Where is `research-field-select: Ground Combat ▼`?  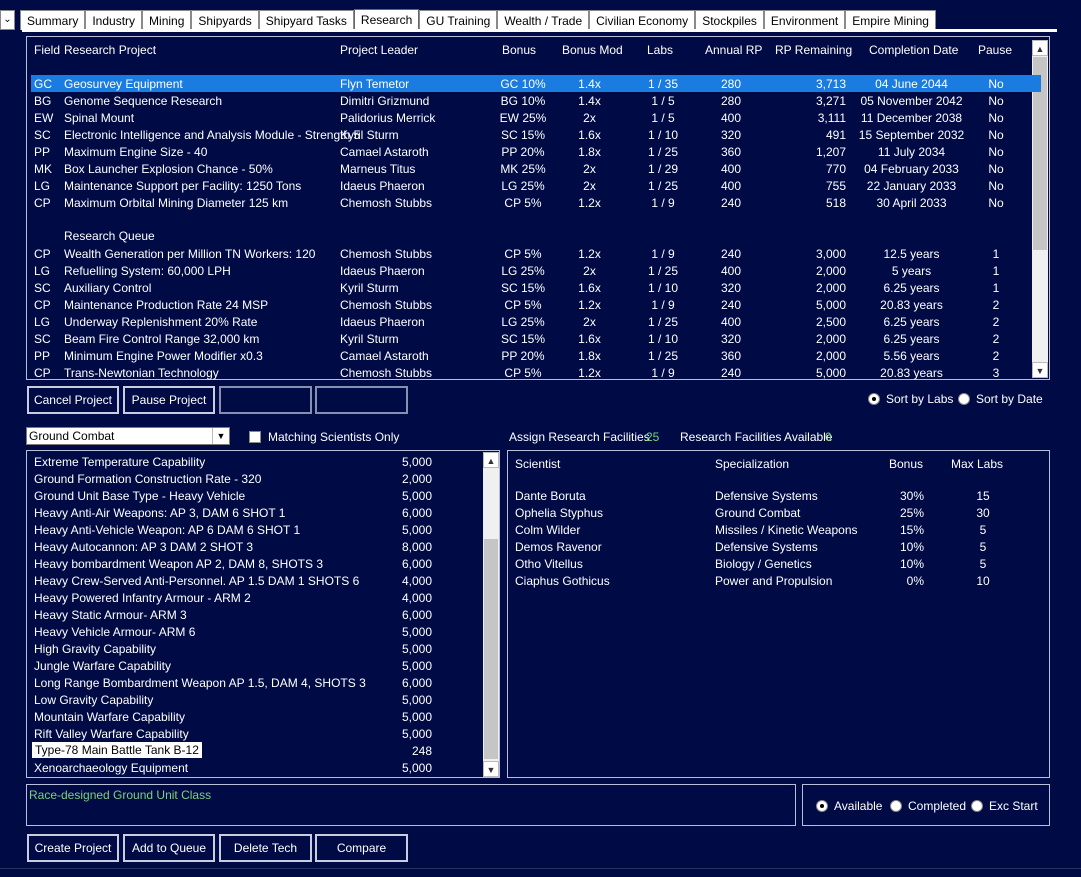
research-field-select: Ground Combat ▼ is located at coordinates (128, 436).